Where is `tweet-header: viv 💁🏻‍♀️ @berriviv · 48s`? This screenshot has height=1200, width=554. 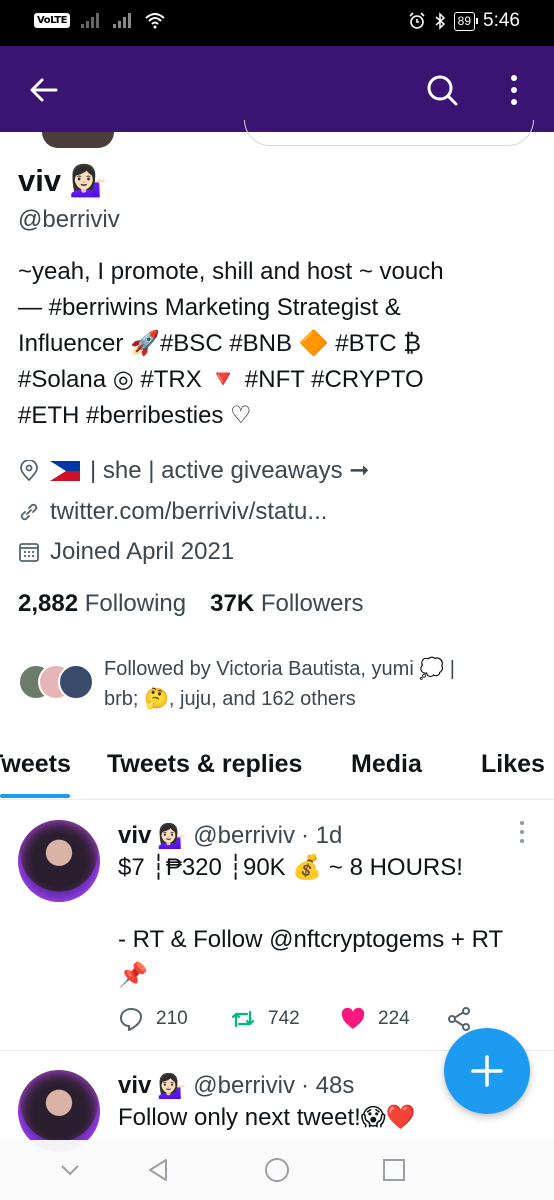 tweet-header: viv 💁🏻‍♀️ @berriviv · 48s is located at coordinates (236, 1086).